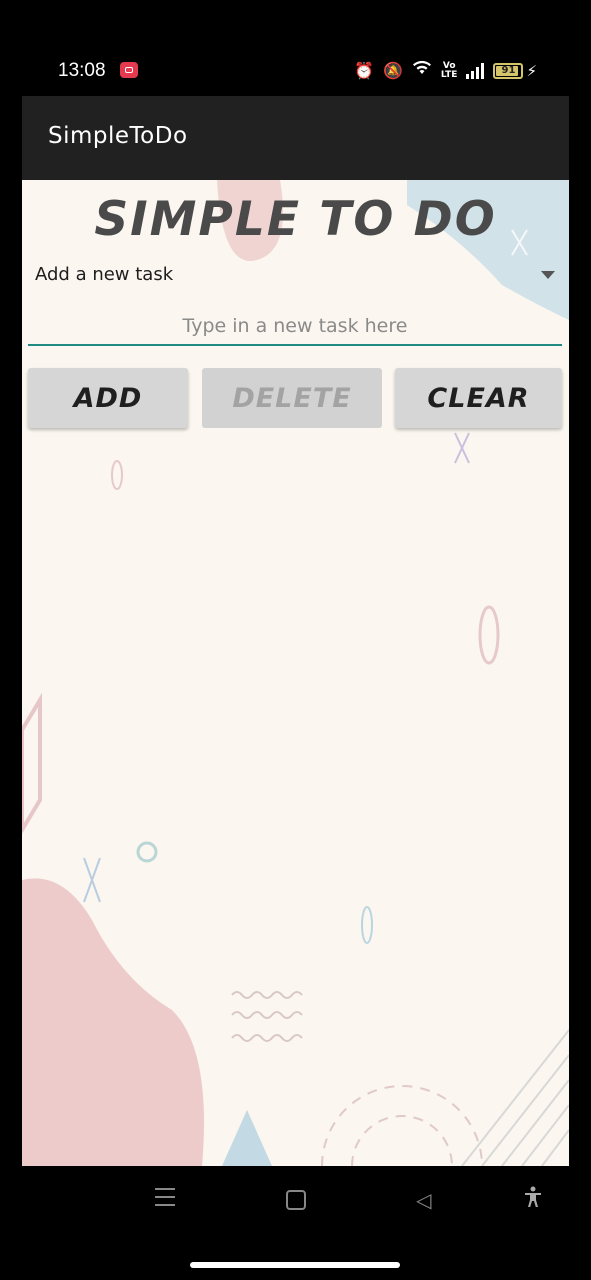 The width and height of the screenshot is (591, 1280). Describe the element at coordinates (129, 70) in the screenshot. I see `screen-record-icon` at that location.